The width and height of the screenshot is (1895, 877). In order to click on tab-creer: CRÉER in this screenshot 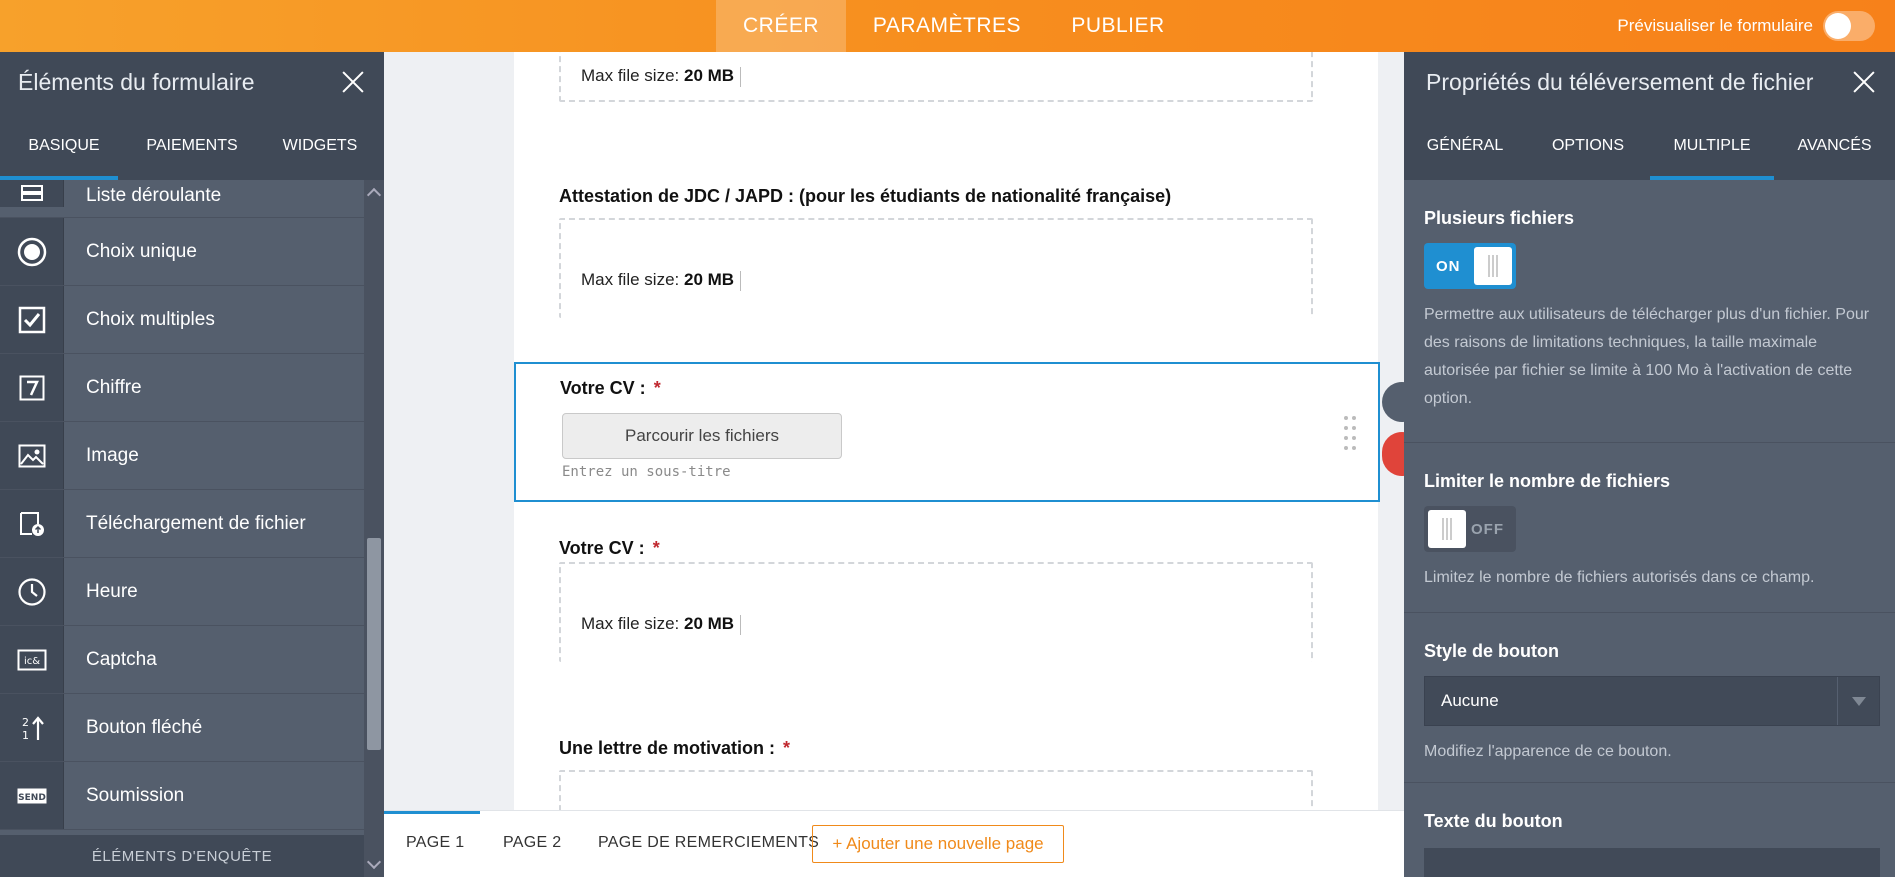, I will do `click(781, 26)`.